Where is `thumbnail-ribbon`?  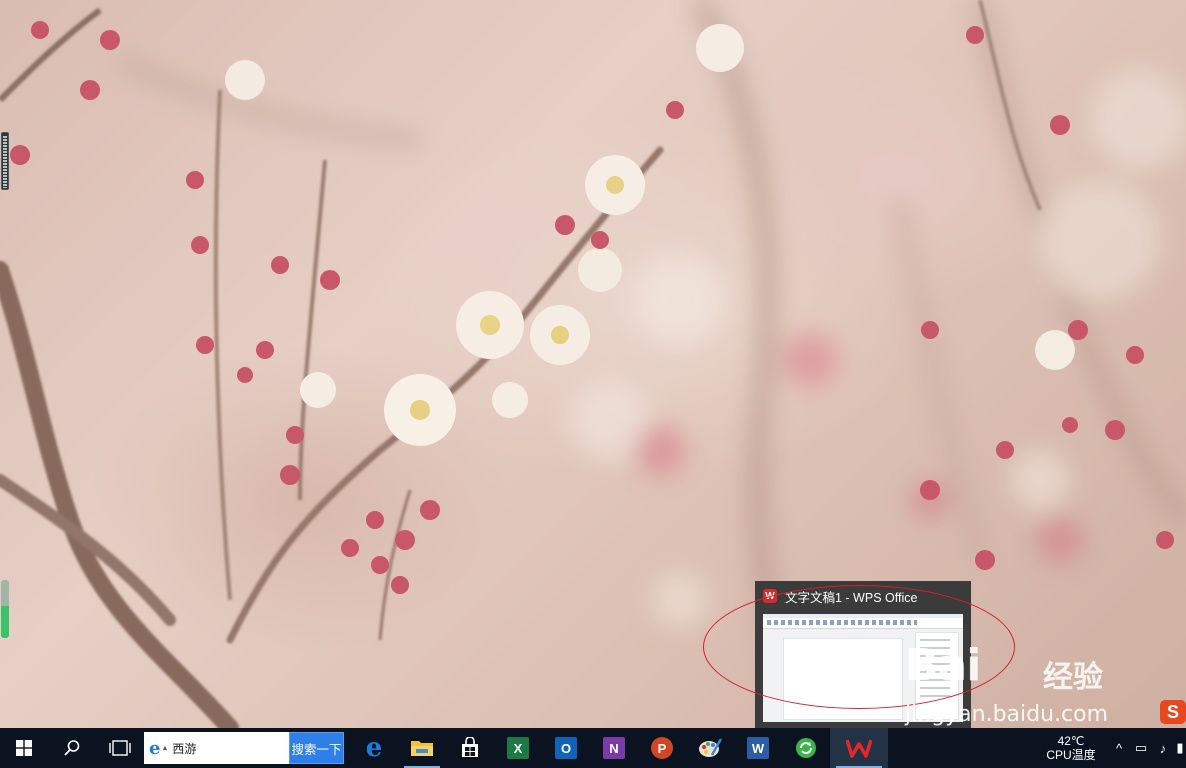
thumbnail-ribbon is located at coordinates (863, 621).